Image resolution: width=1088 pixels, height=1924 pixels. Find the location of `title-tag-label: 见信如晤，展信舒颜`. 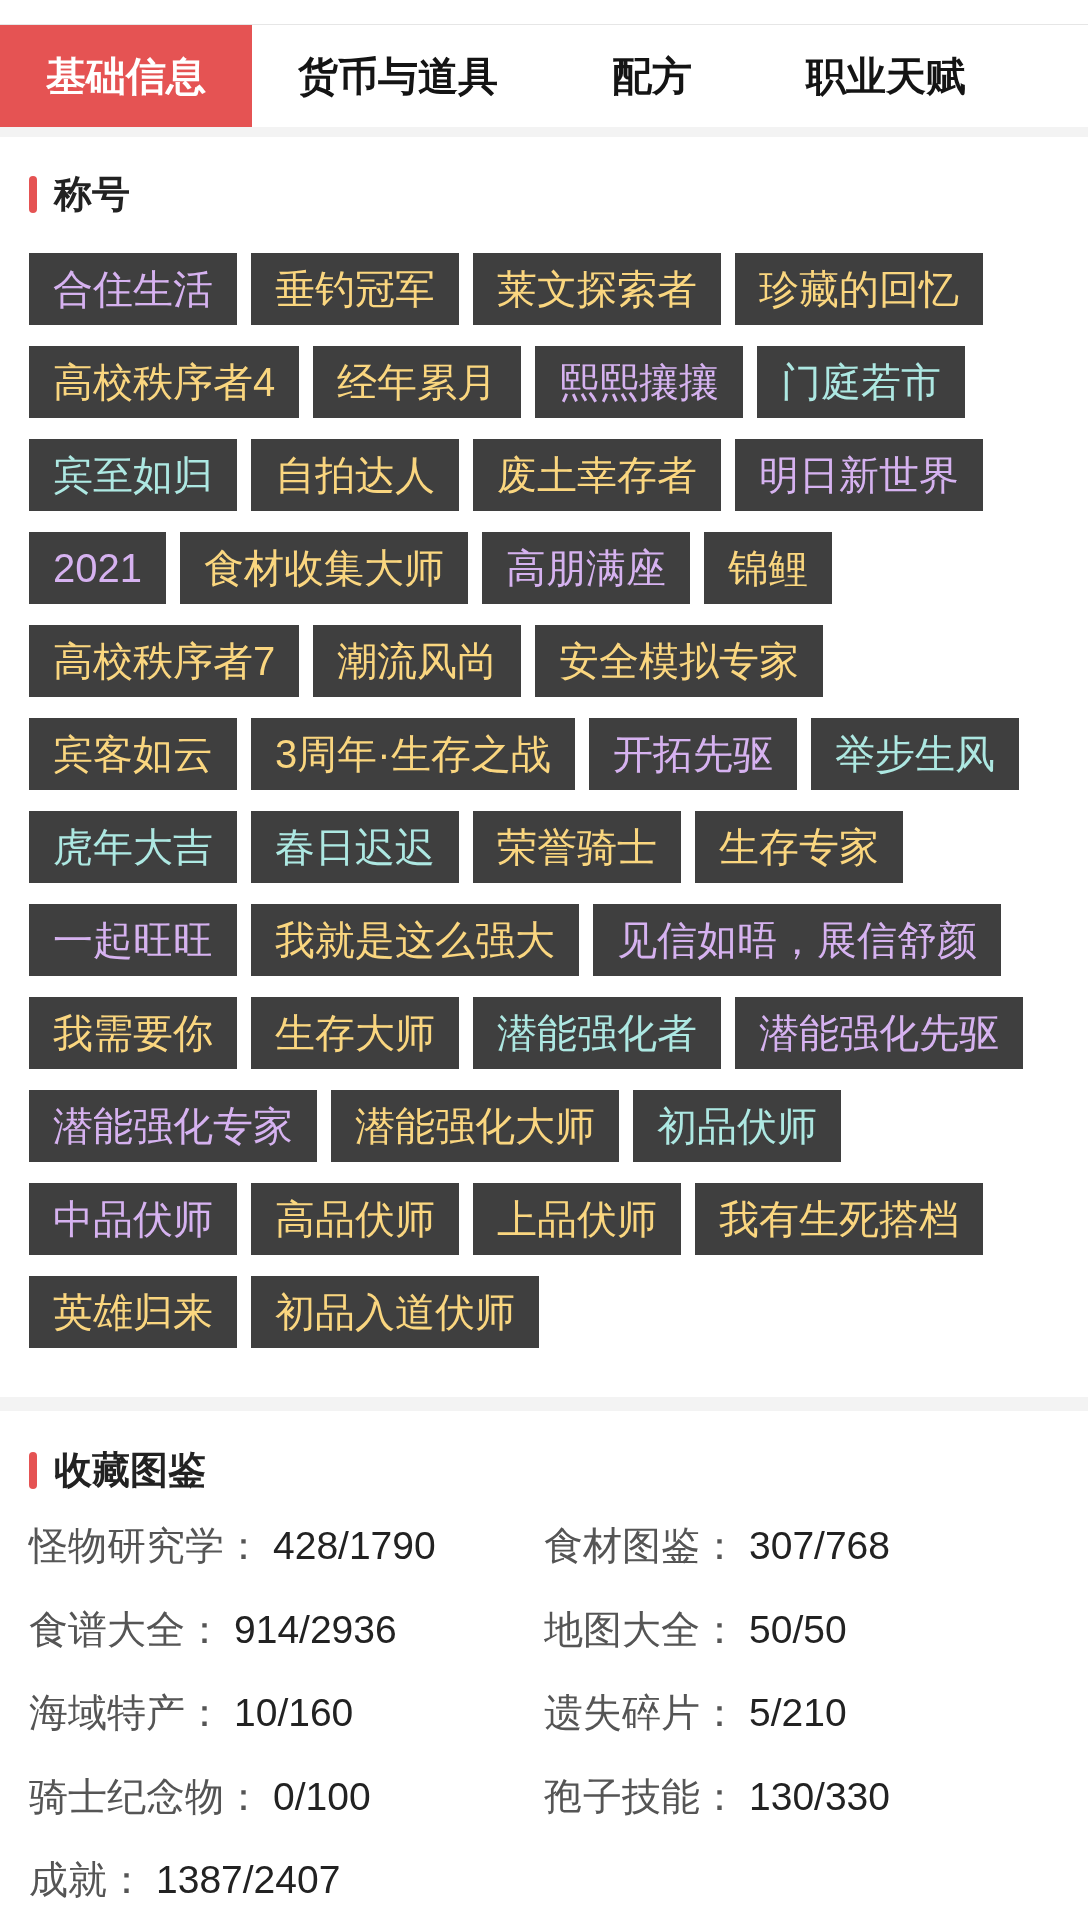

title-tag-label: 见信如晤，展信舒颜 is located at coordinates (797, 940).